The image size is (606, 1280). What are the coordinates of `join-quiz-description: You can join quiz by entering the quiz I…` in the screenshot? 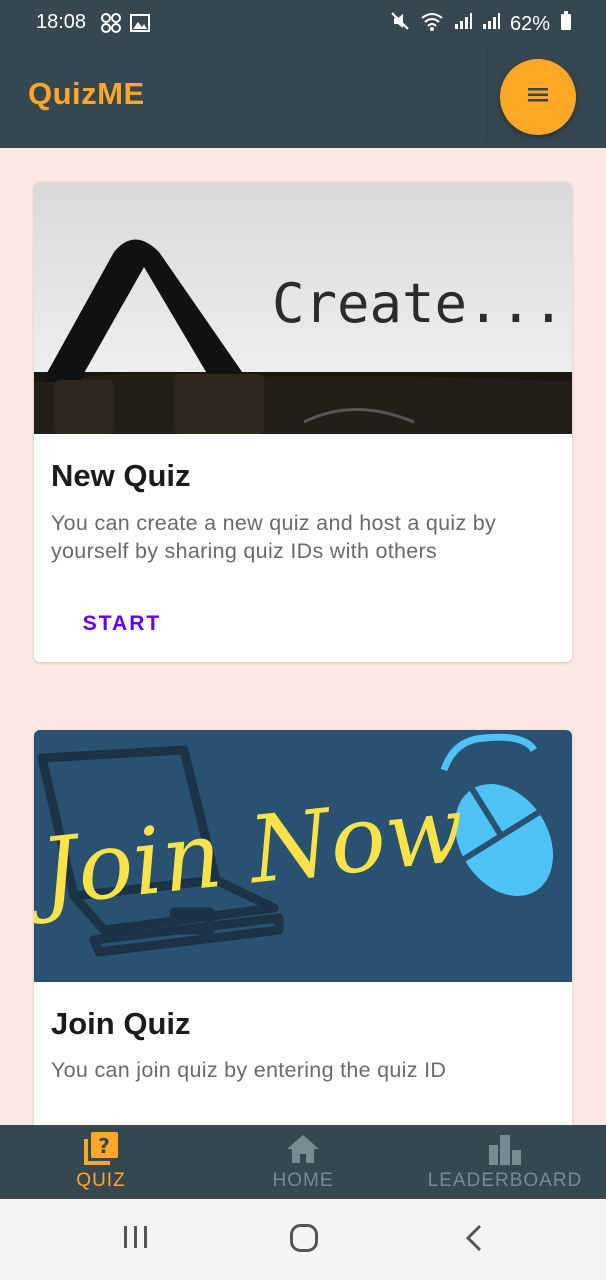 It's located at (249, 1070).